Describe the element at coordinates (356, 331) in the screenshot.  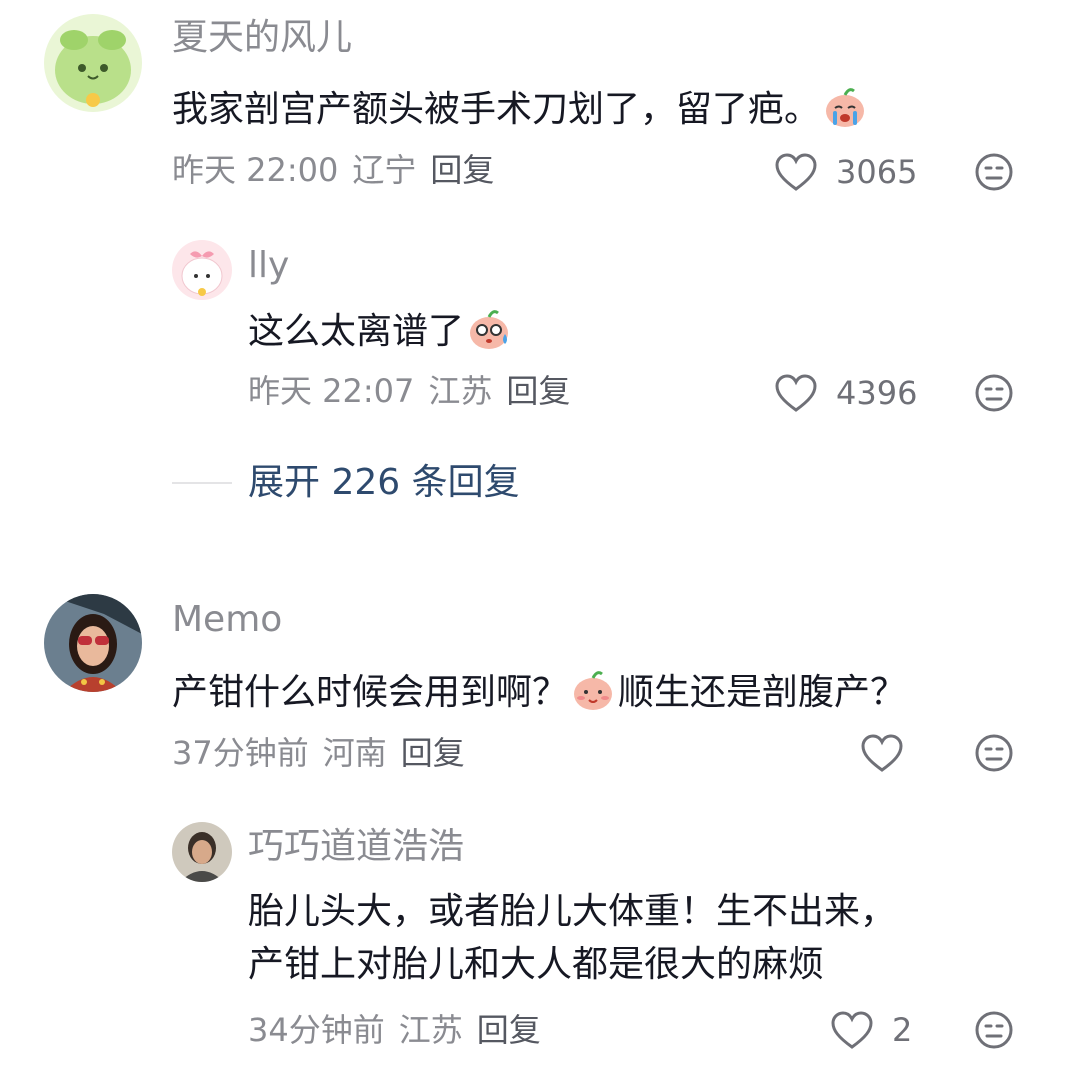
I see `comment-text-body: 这么太离谱了` at that location.